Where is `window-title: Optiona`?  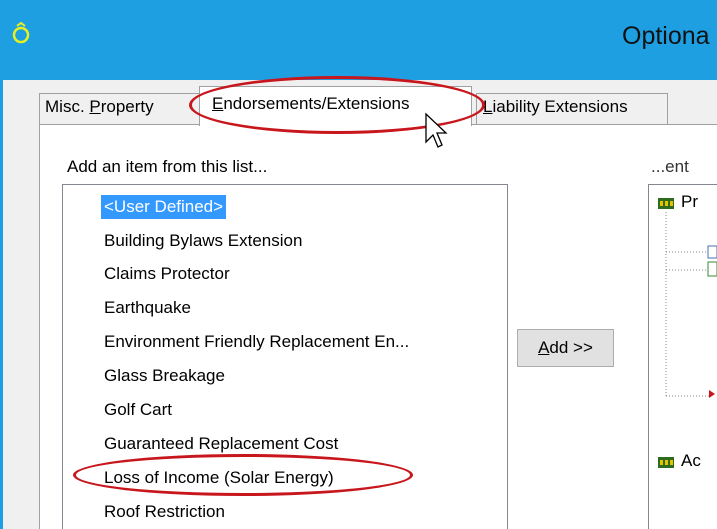
window-title: Optiona is located at coordinates (666, 36).